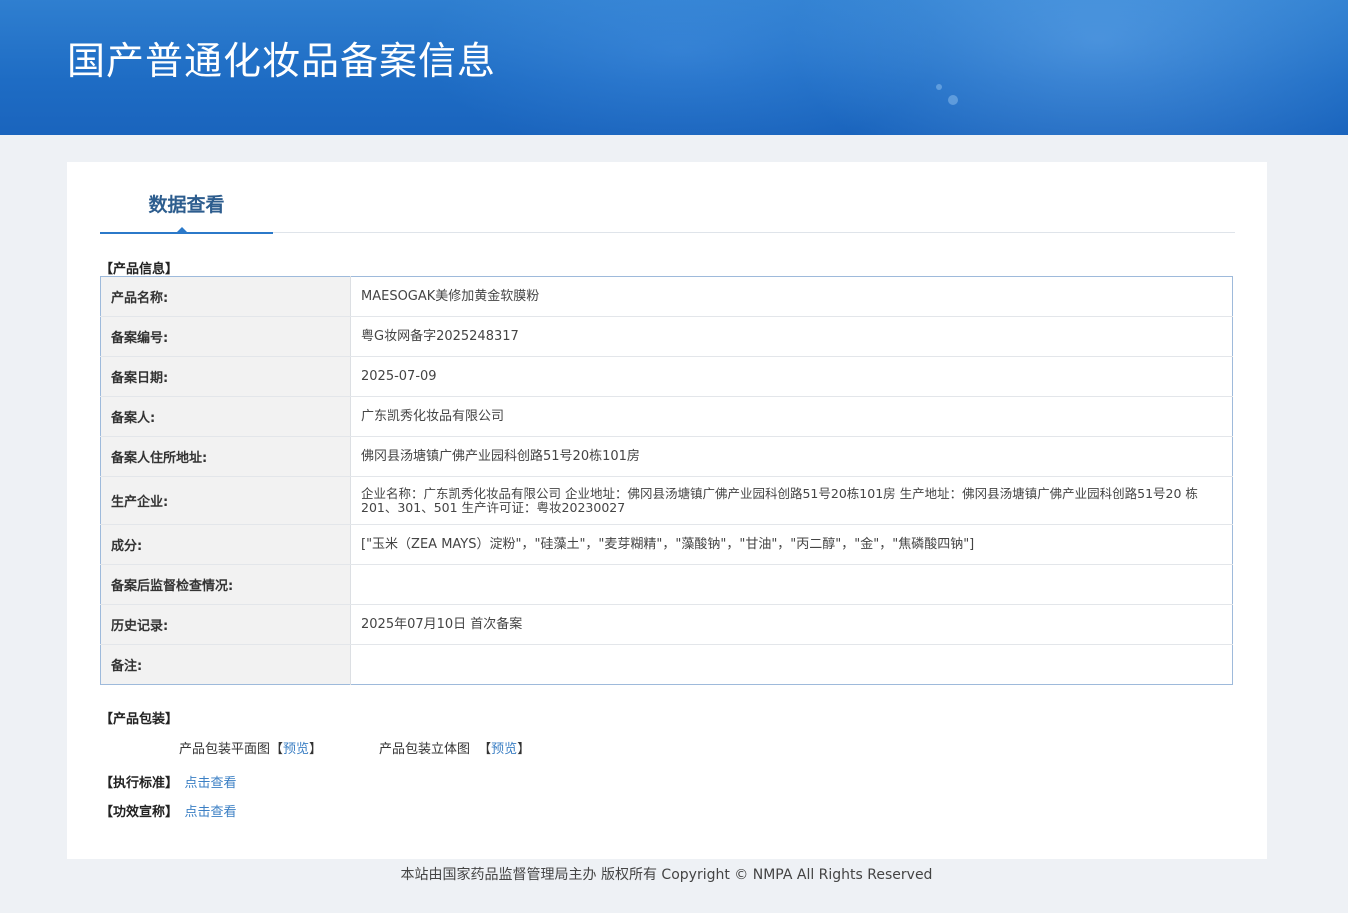  Describe the element at coordinates (425, 749) in the screenshot. I see `packaging-solid-label: 产品包装立体图` at that location.